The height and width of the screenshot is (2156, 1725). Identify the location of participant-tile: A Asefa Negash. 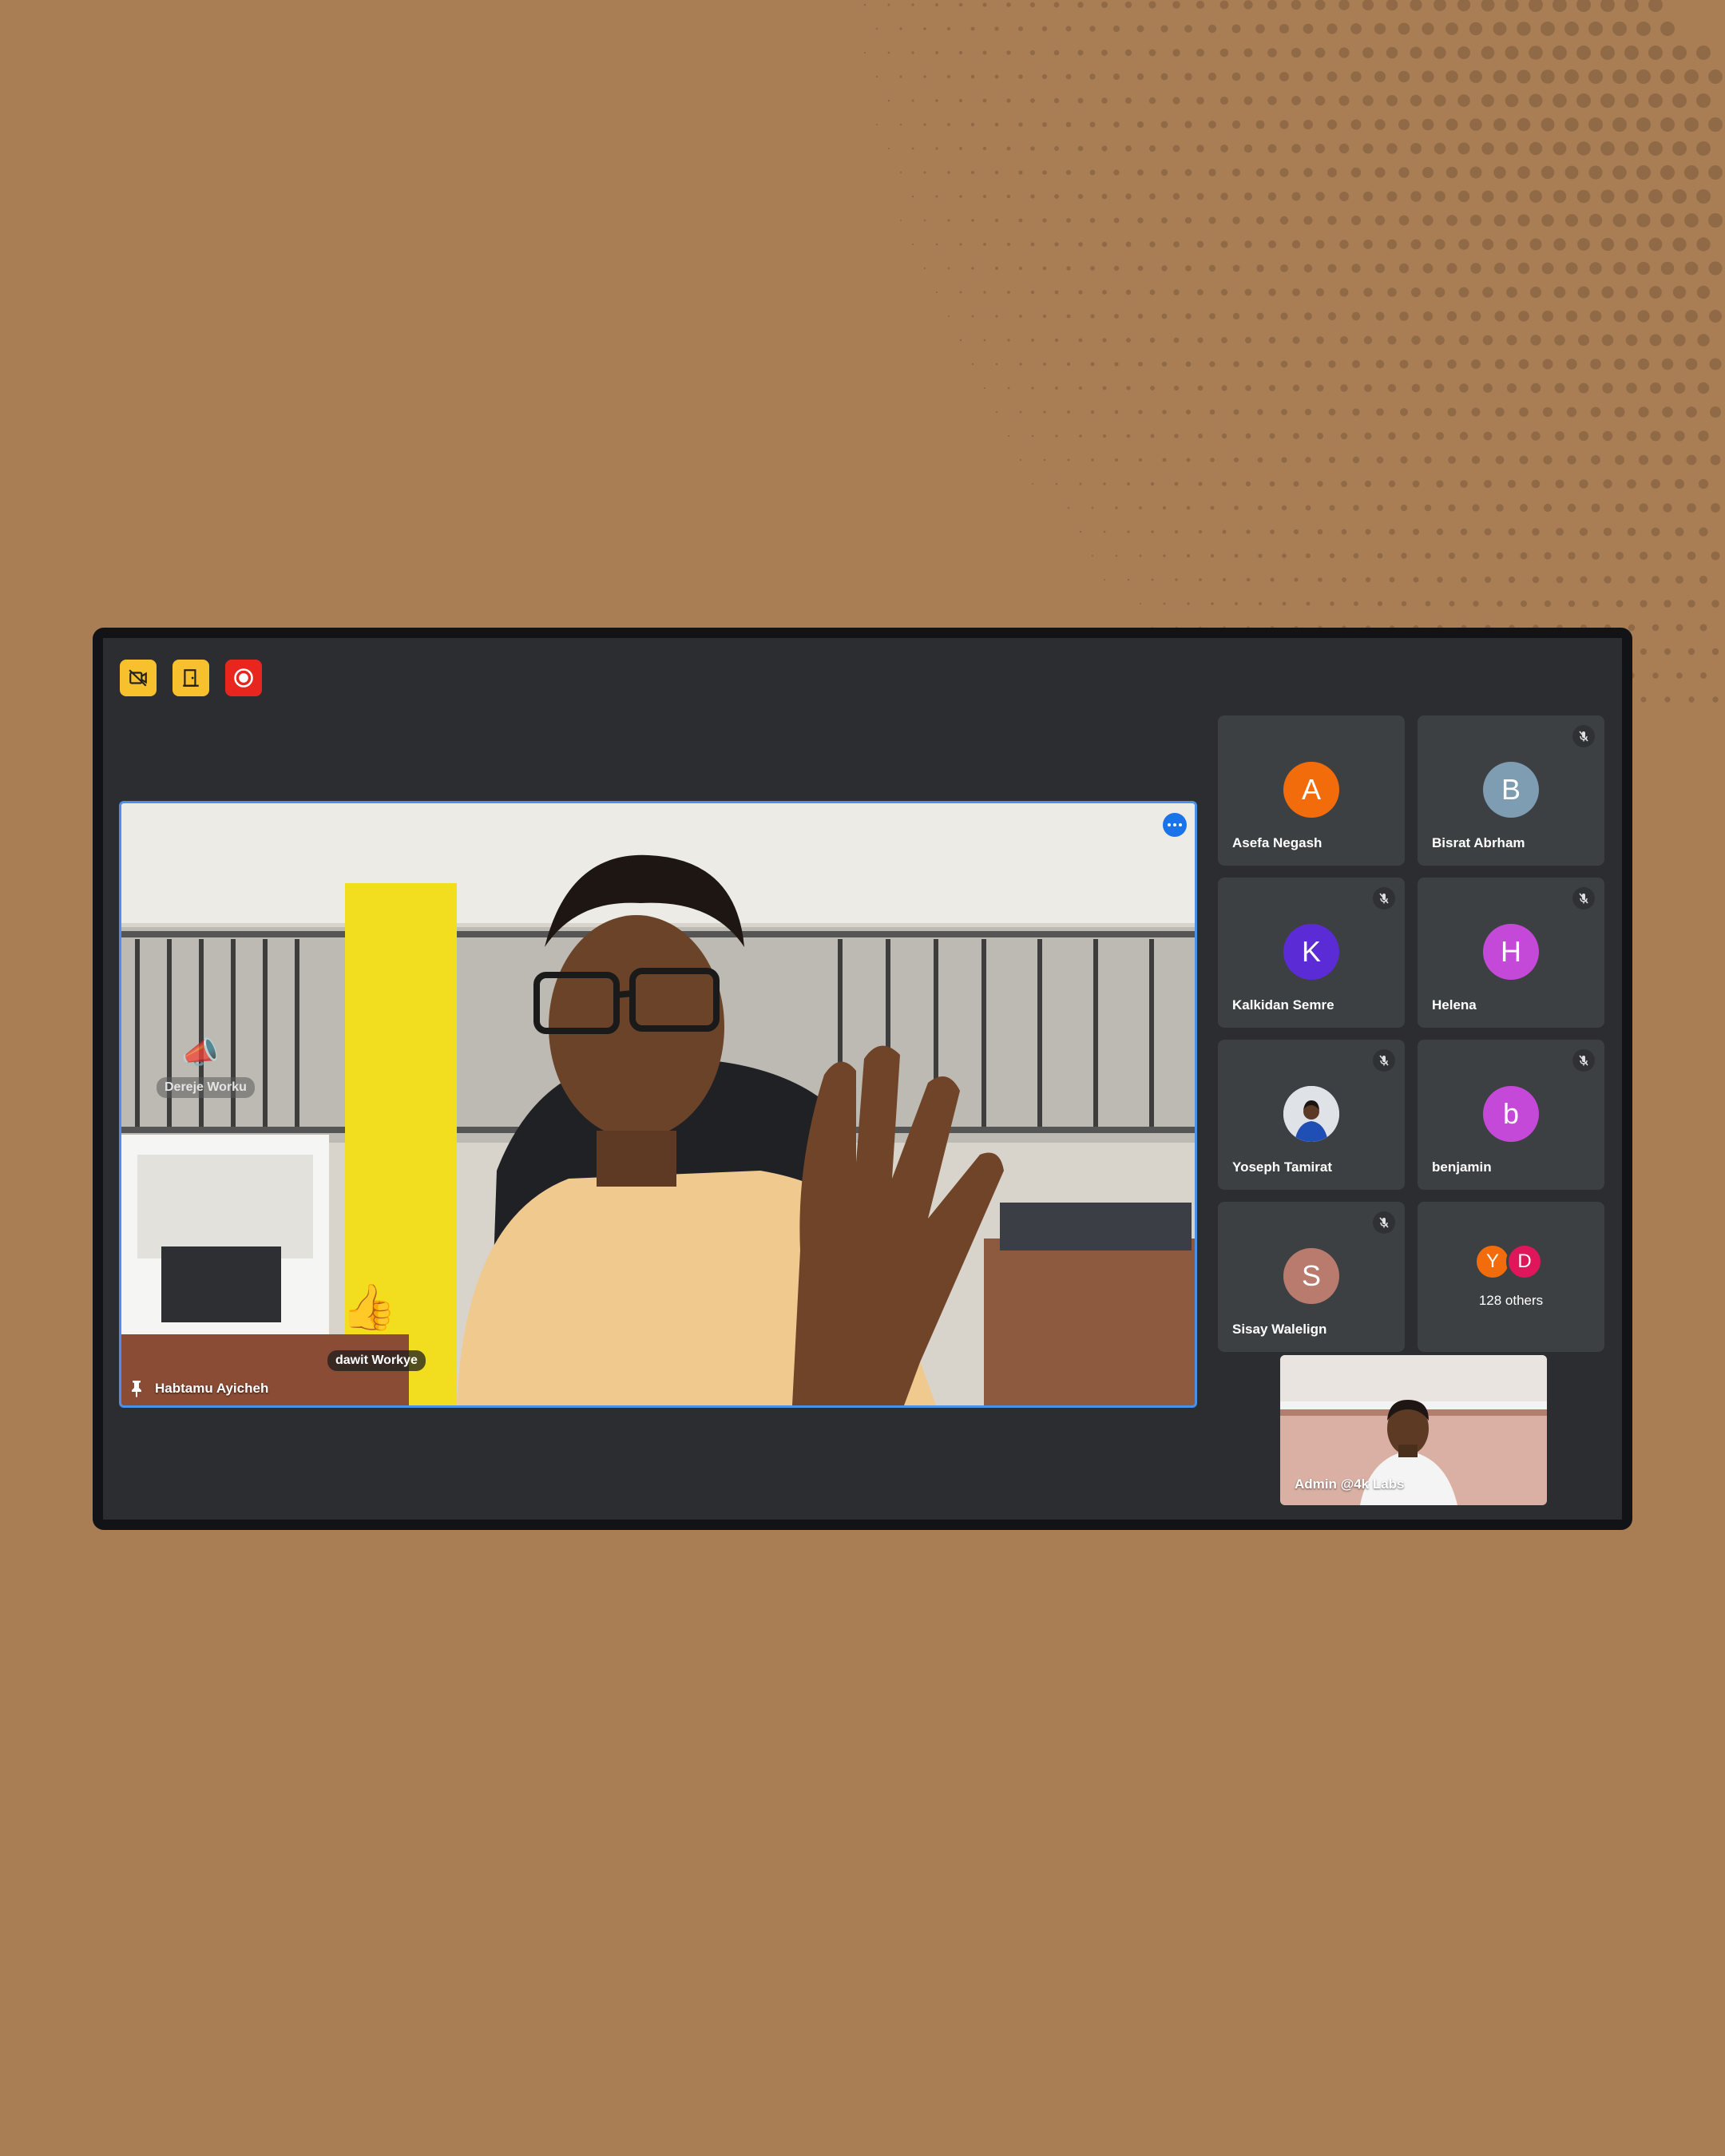
(1312, 790).